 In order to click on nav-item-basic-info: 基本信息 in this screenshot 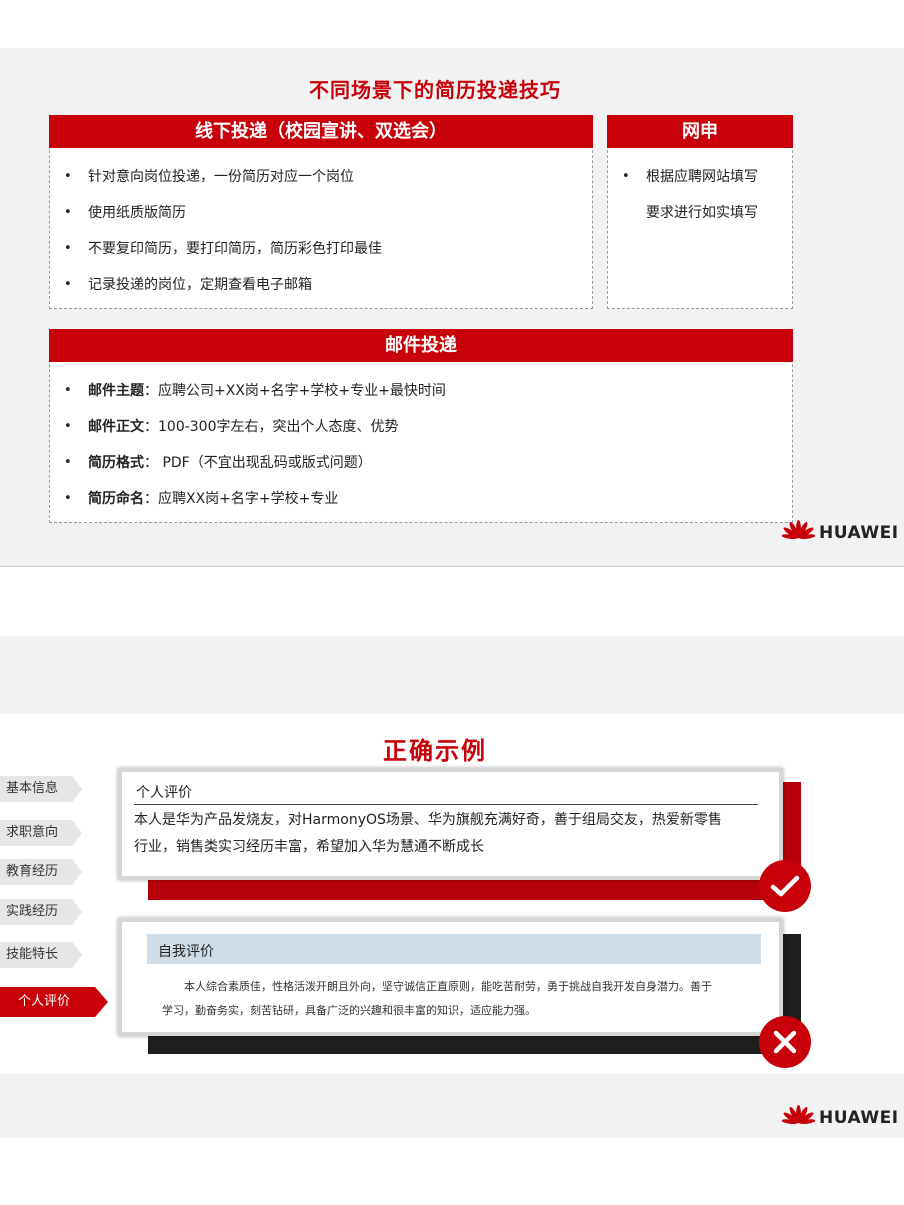, I will do `click(41, 789)`.